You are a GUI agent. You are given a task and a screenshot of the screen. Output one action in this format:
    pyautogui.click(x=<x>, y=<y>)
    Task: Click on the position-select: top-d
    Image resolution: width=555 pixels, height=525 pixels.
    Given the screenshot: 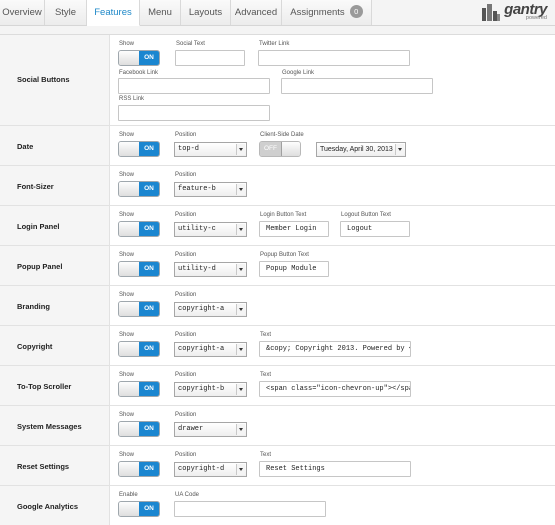 What is the action you would take?
    pyautogui.click(x=210, y=149)
    